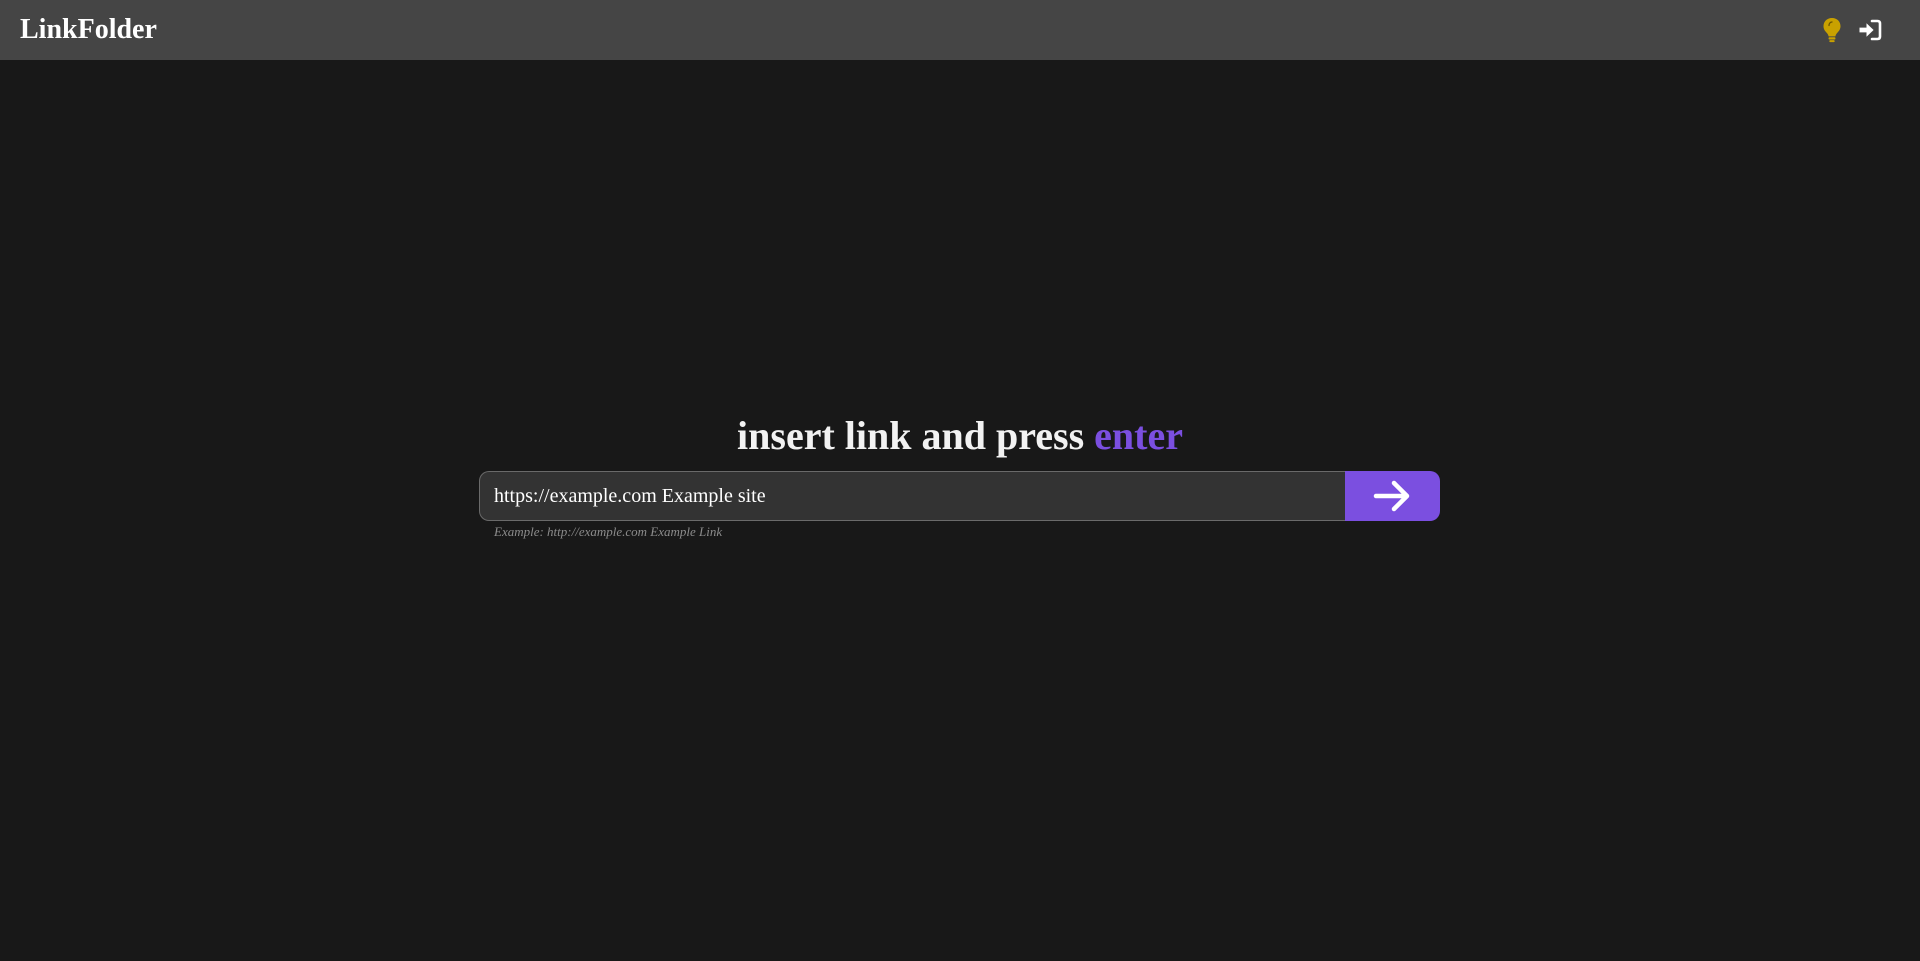 The height and width of the screenshot is (961, 1920). I want to click on link-input, so click(912, 496).